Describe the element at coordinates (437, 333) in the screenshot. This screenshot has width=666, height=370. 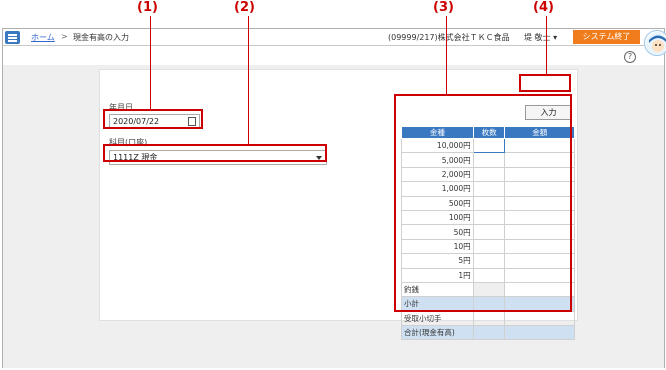
I see `row-label-cell: 合計(現金有高)` at that location.